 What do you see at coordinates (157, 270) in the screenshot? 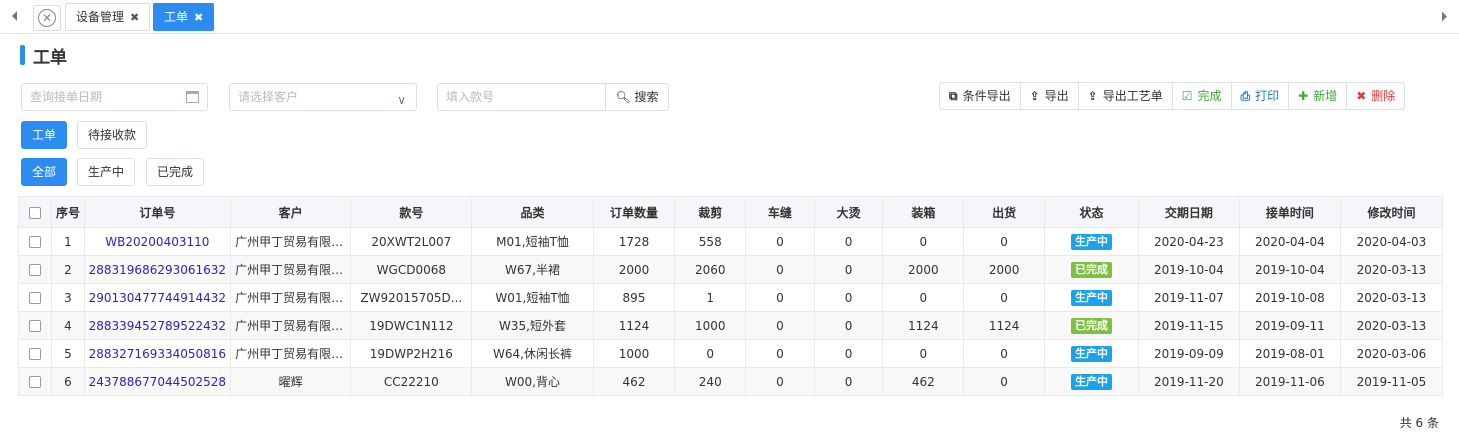
I see `order-number-link: 288319686293061632` at bounding box center [157, 270].